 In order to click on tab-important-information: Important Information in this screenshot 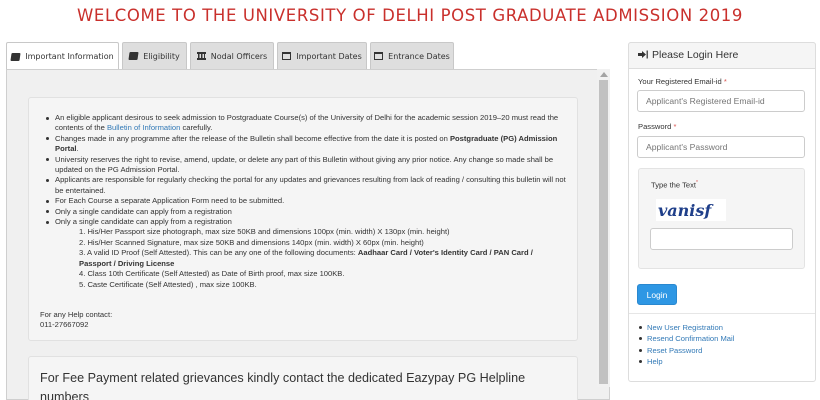, I will do `click(62, 56)`.